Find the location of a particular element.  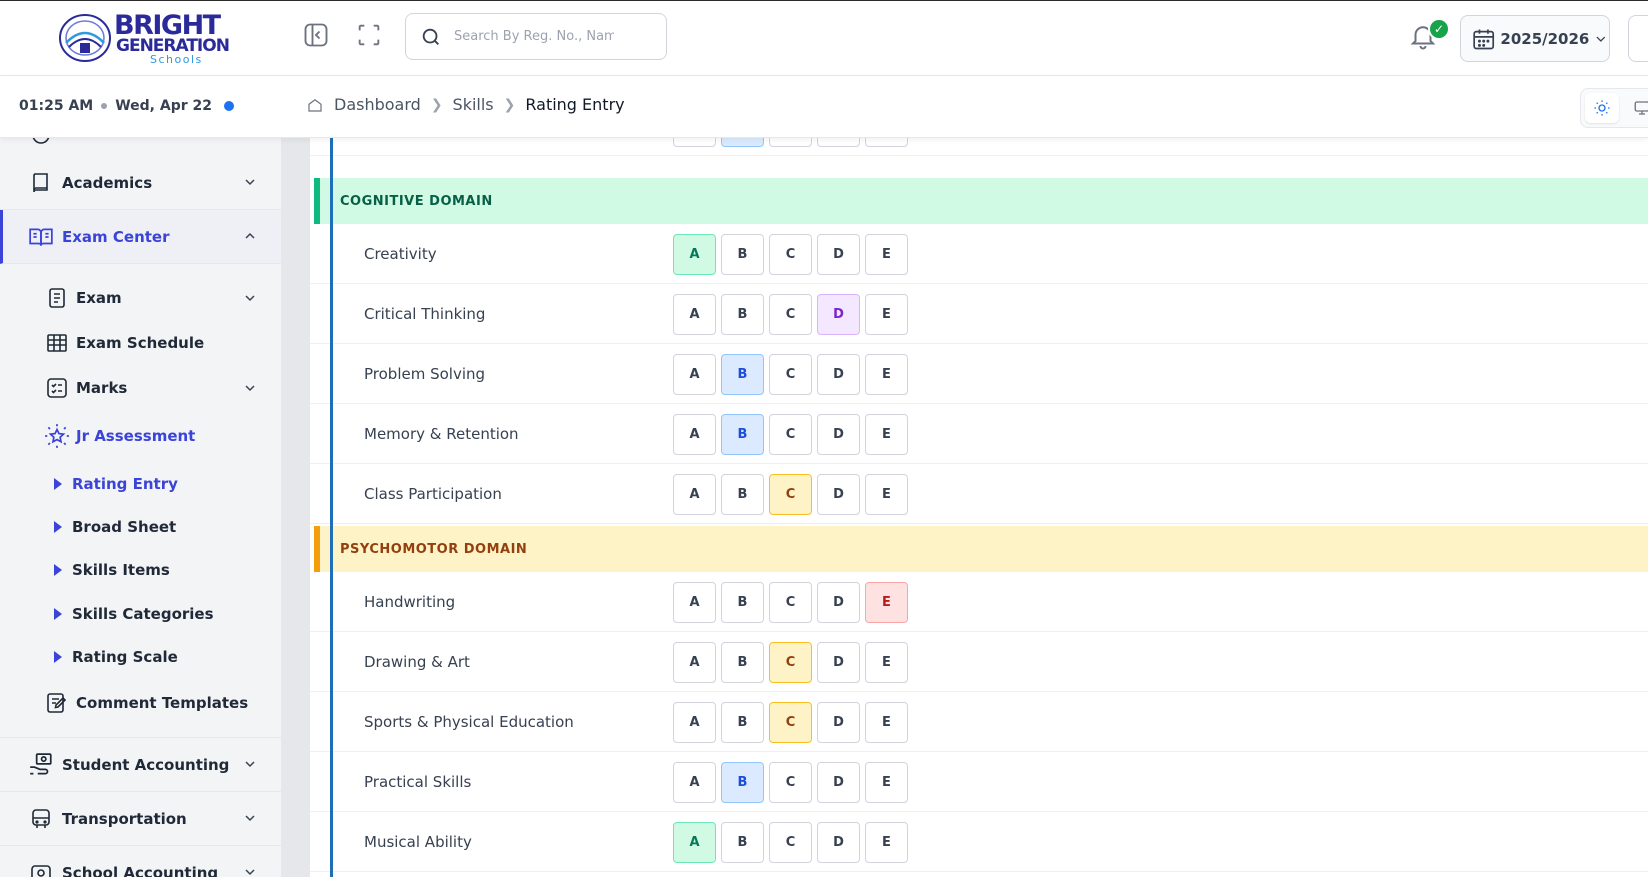

sun-icon is located at coordinates (1602, 108).